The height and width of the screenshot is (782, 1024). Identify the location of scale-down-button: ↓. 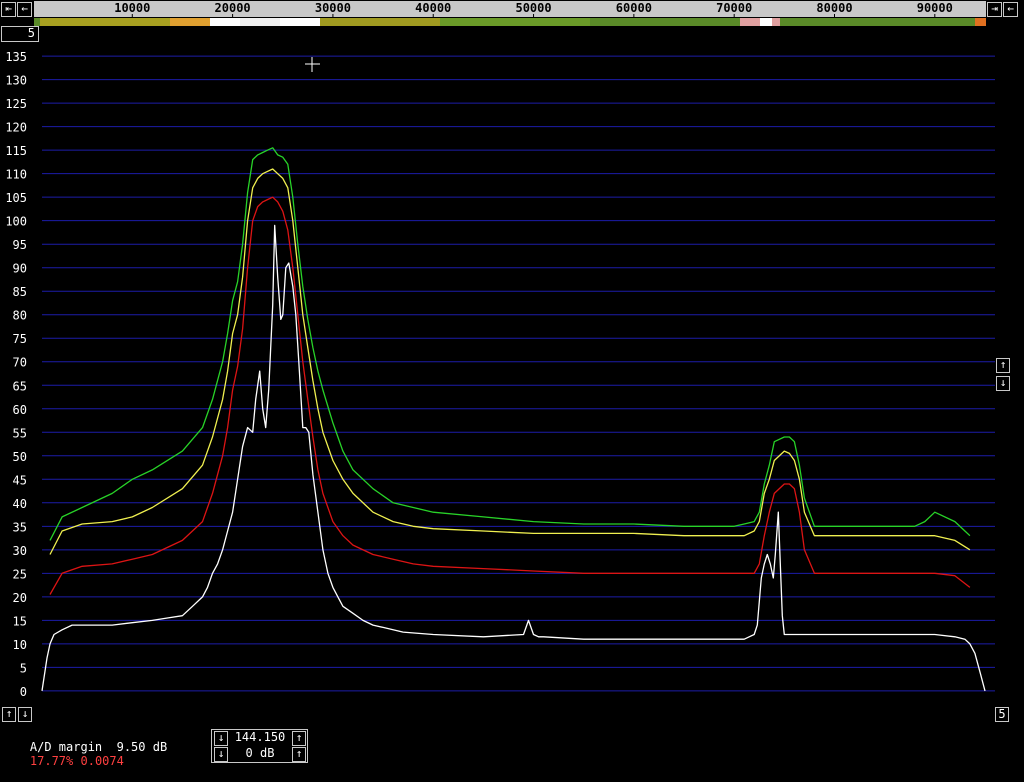
(1003, 383).